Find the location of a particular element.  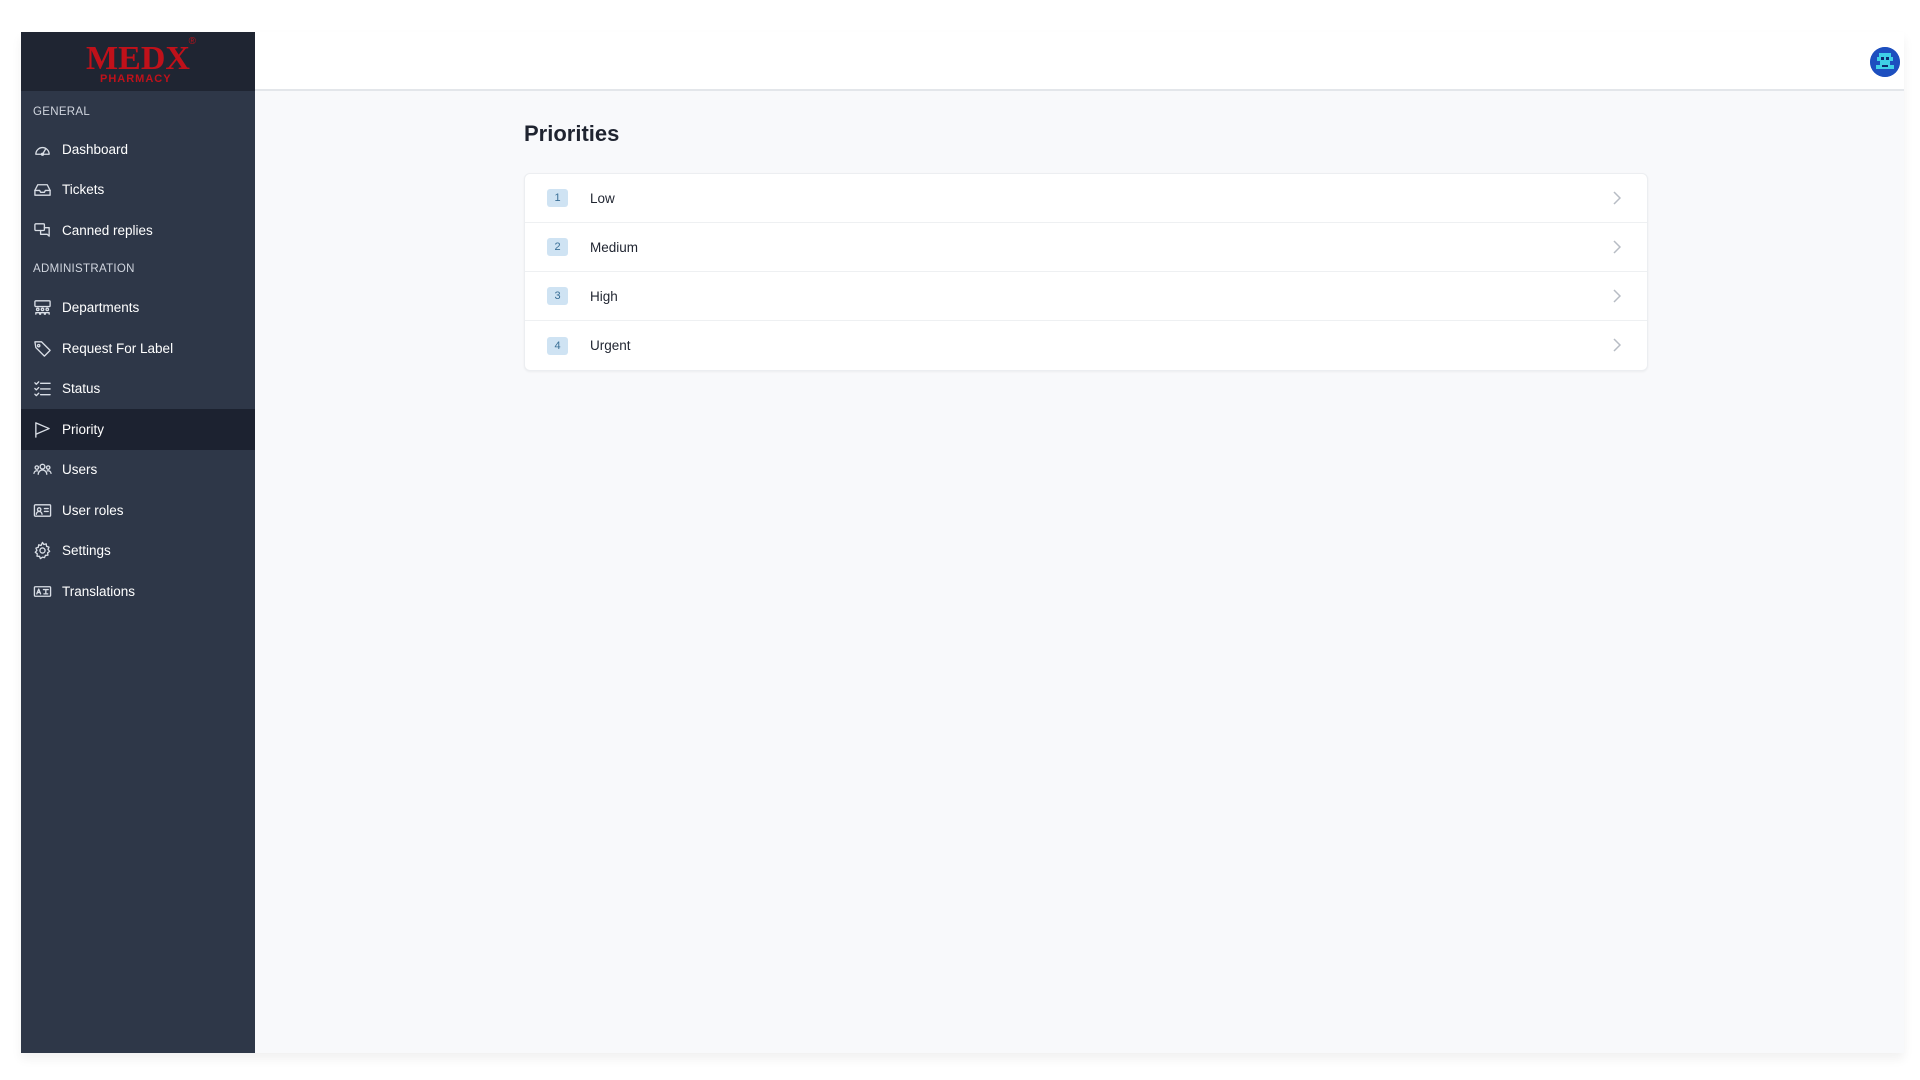

sidebar-item-label: Users is located at coordinates (80, 470).